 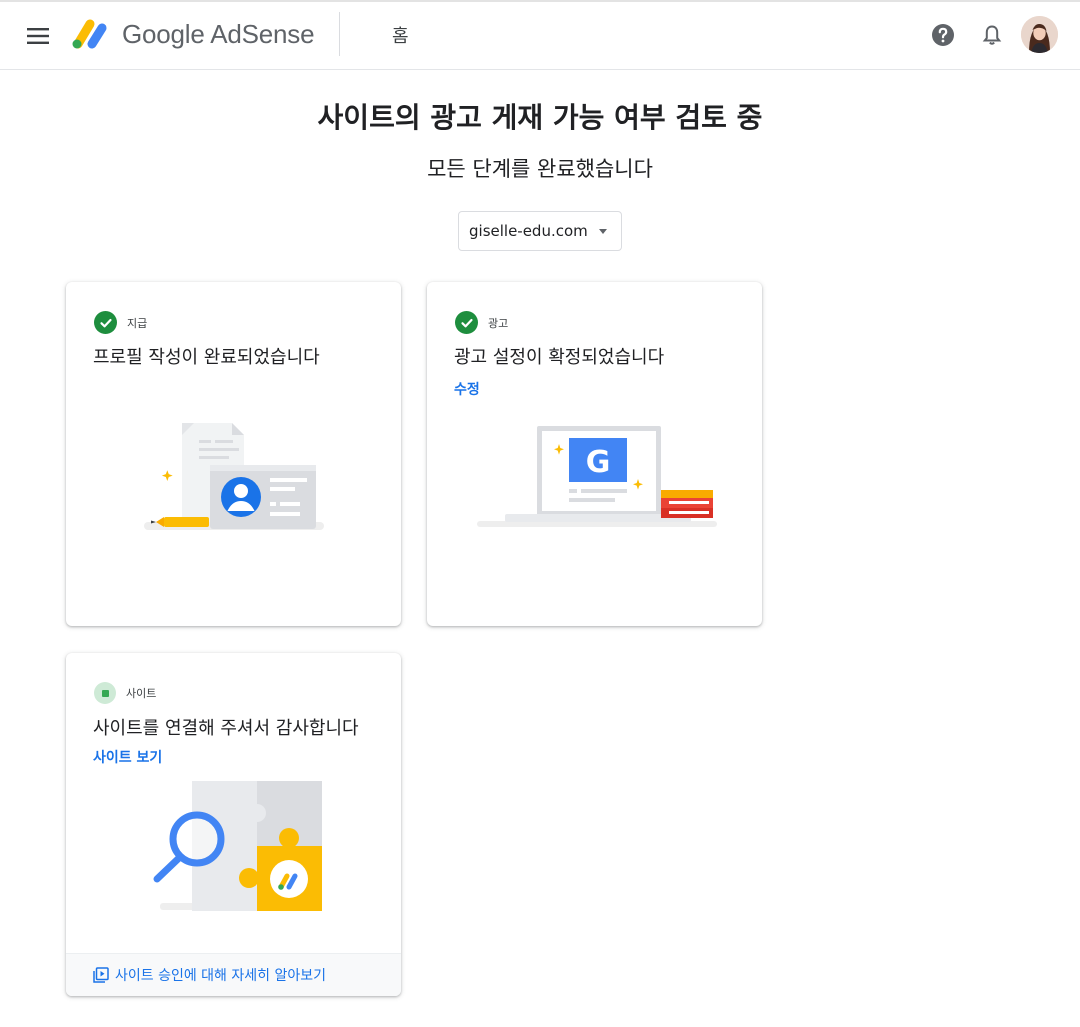 What do you see at coordinates (120, 322) in the screenshot?
I see `card-status-row: 지급` at bounding box center [120, 322].